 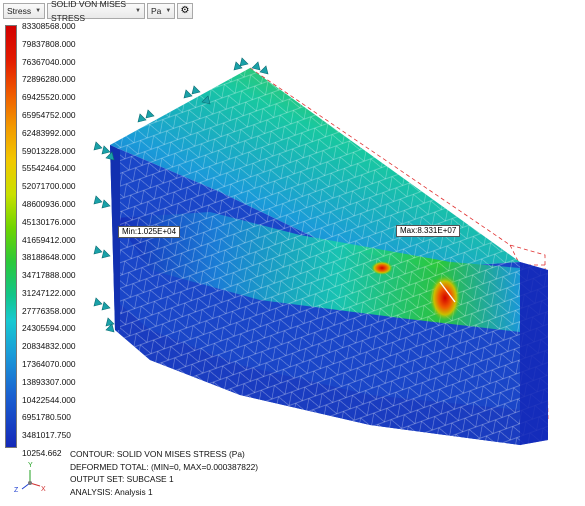 What do you see at coordinates (164, 466) in the screenshot?
I see `info-deformed: DEFORMED TOTAL: (MIN=0, MAX=0.000387822)` at bounding box center [164, 466].